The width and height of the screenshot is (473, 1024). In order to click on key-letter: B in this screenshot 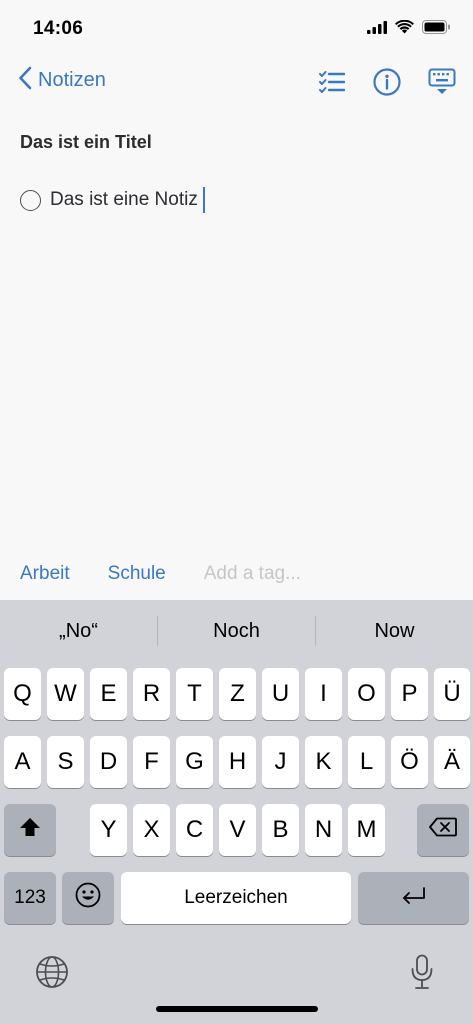, I will do `click(280, 830)`.